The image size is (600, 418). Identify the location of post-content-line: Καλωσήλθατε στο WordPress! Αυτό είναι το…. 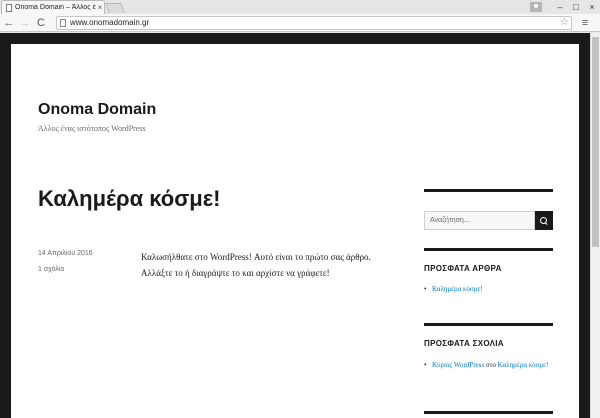
(256, 257).